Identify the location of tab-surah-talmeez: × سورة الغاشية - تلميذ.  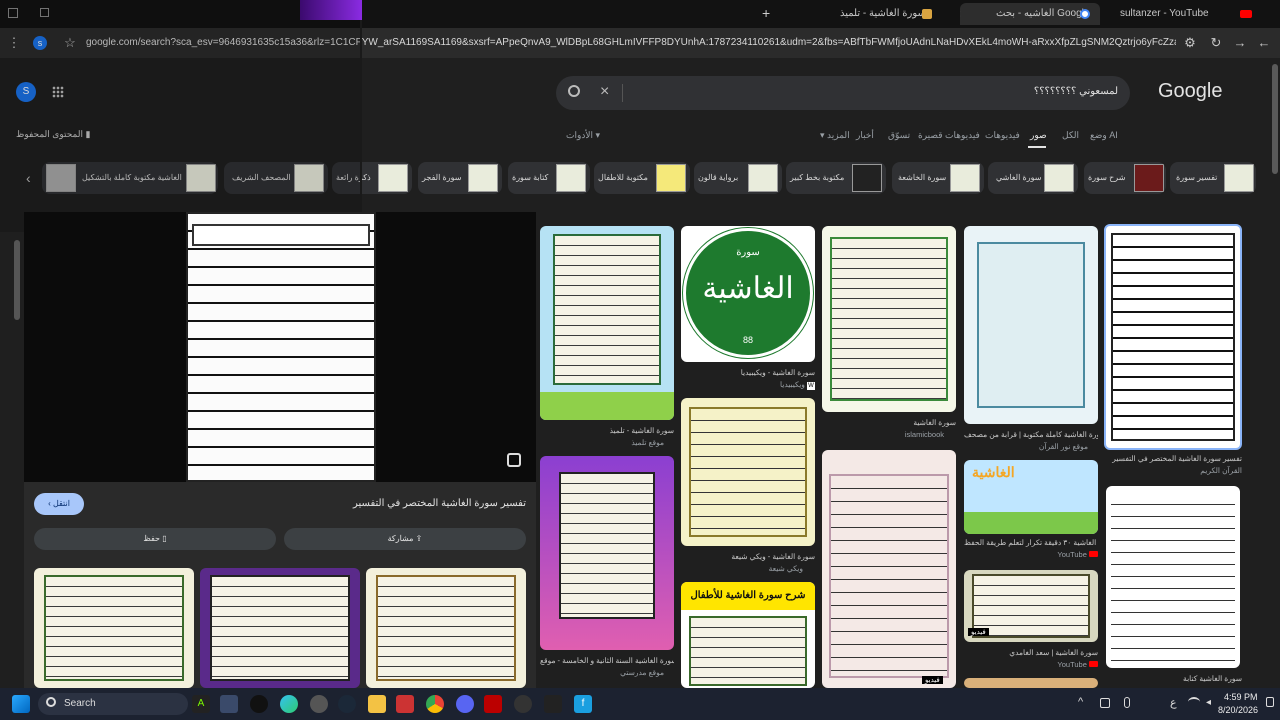
(872, 14).